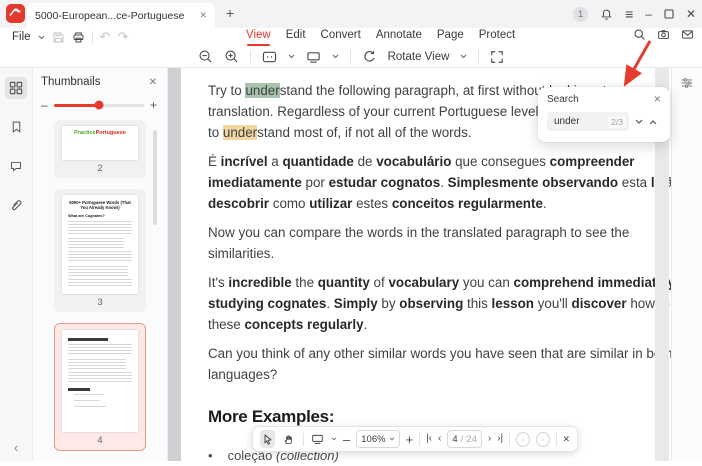 Image resolution: width=702 pixels, height=466 pixels. Describe the element at coordinates (577, 121) in the screenshot. I see `search-input` at that location.